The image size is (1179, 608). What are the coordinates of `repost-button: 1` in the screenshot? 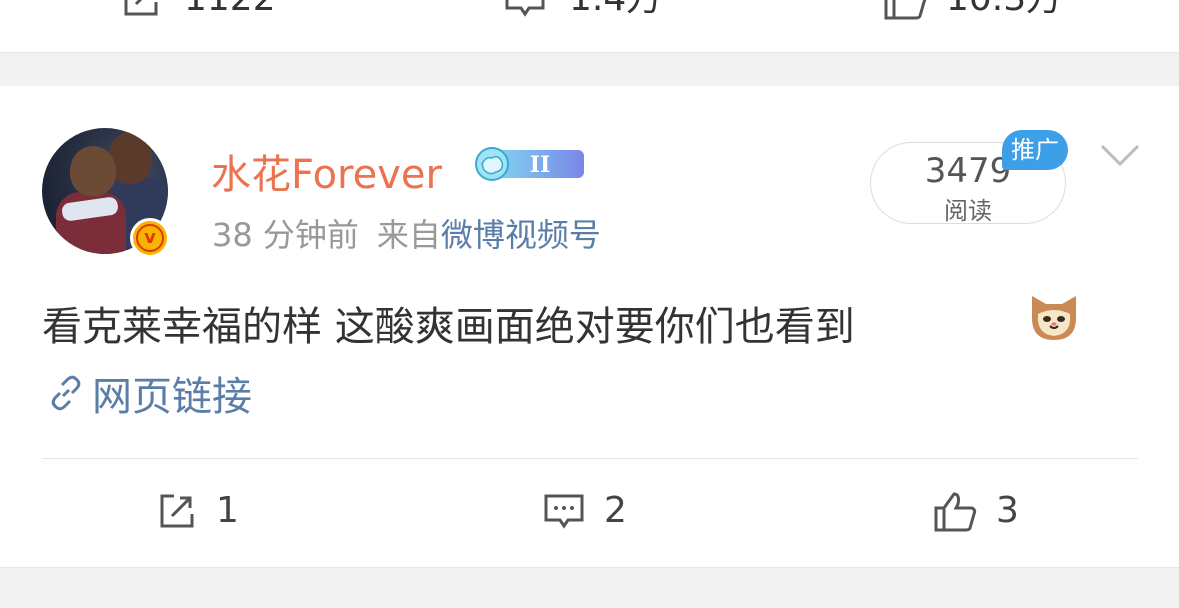 It's located at (197, 511).